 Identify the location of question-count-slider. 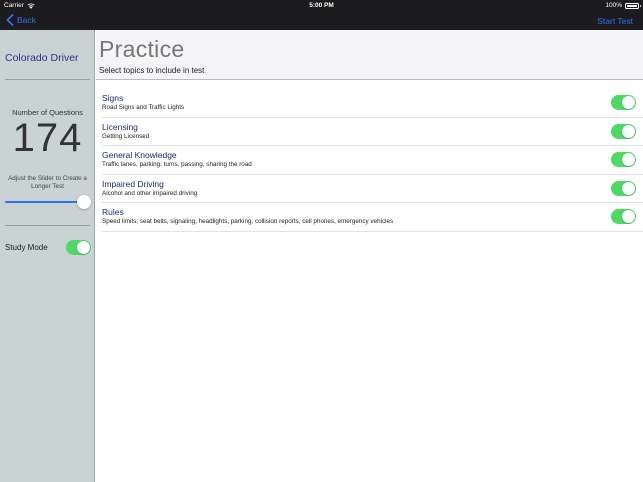
(48, 202).